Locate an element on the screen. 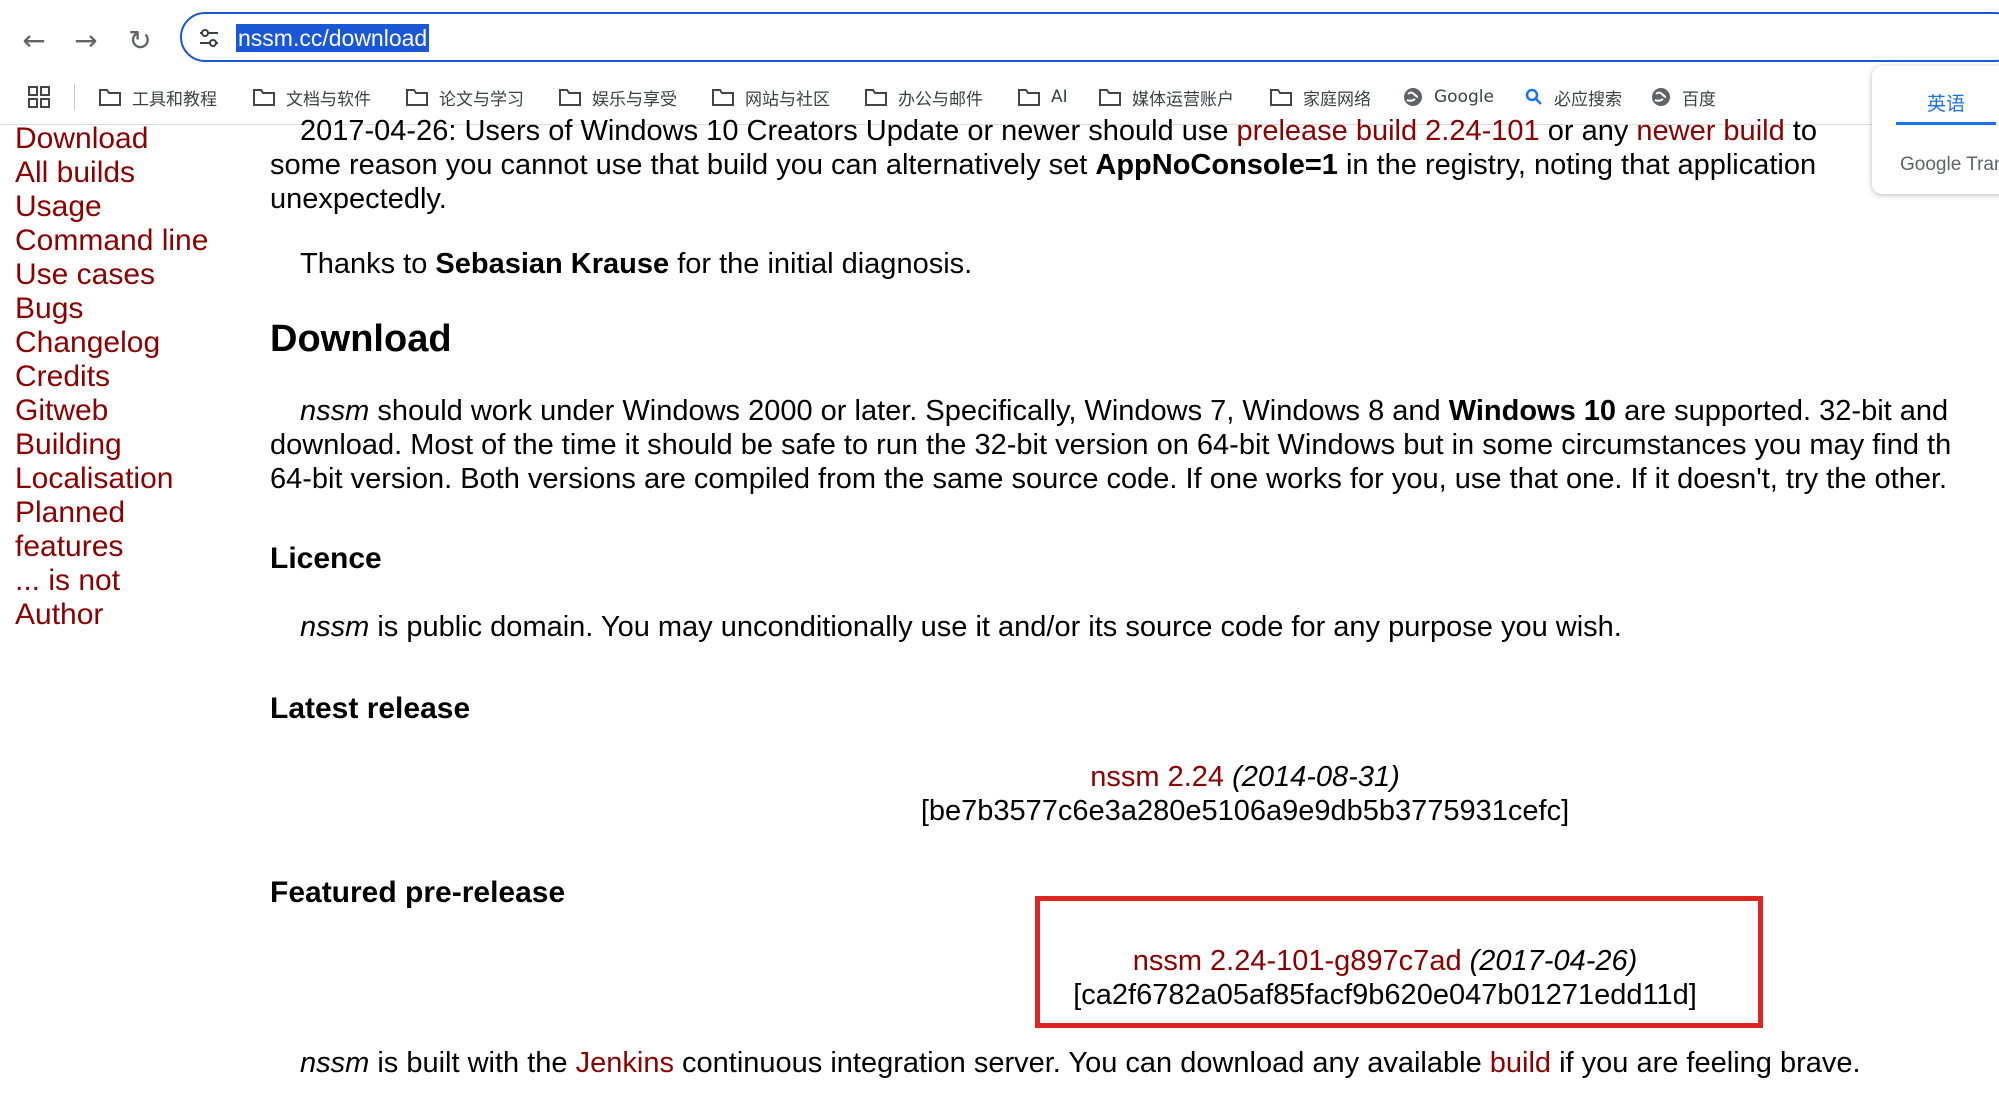 This screenshot has width=1999, height=1113. nav-link-all-builds: All builds is located at coordinates (130, 173).